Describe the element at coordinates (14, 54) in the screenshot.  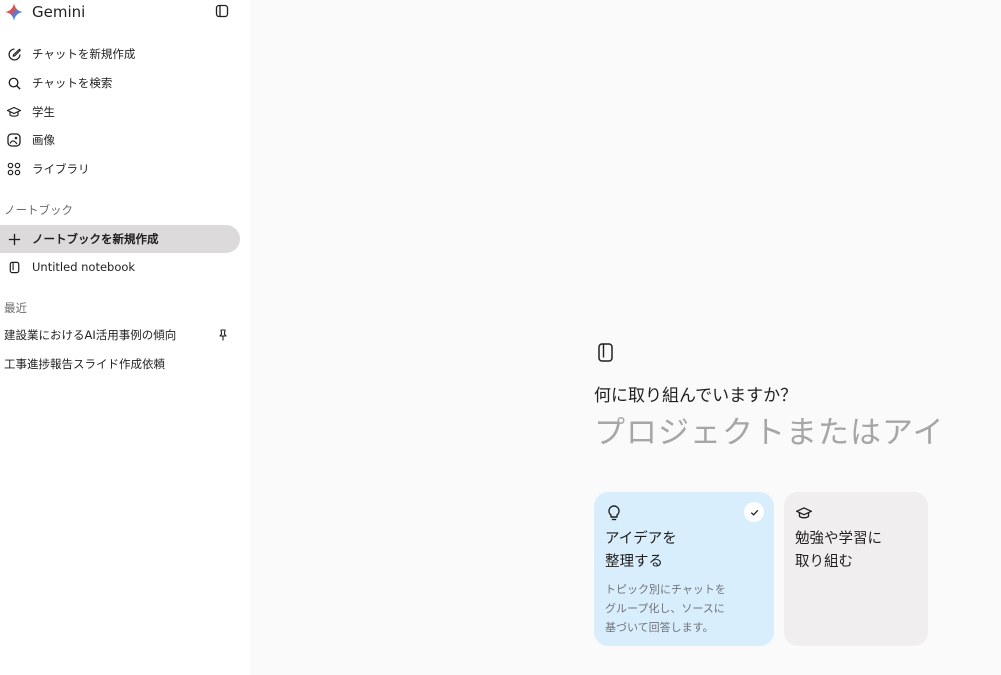
I see `edit-pen-icon` at that location.